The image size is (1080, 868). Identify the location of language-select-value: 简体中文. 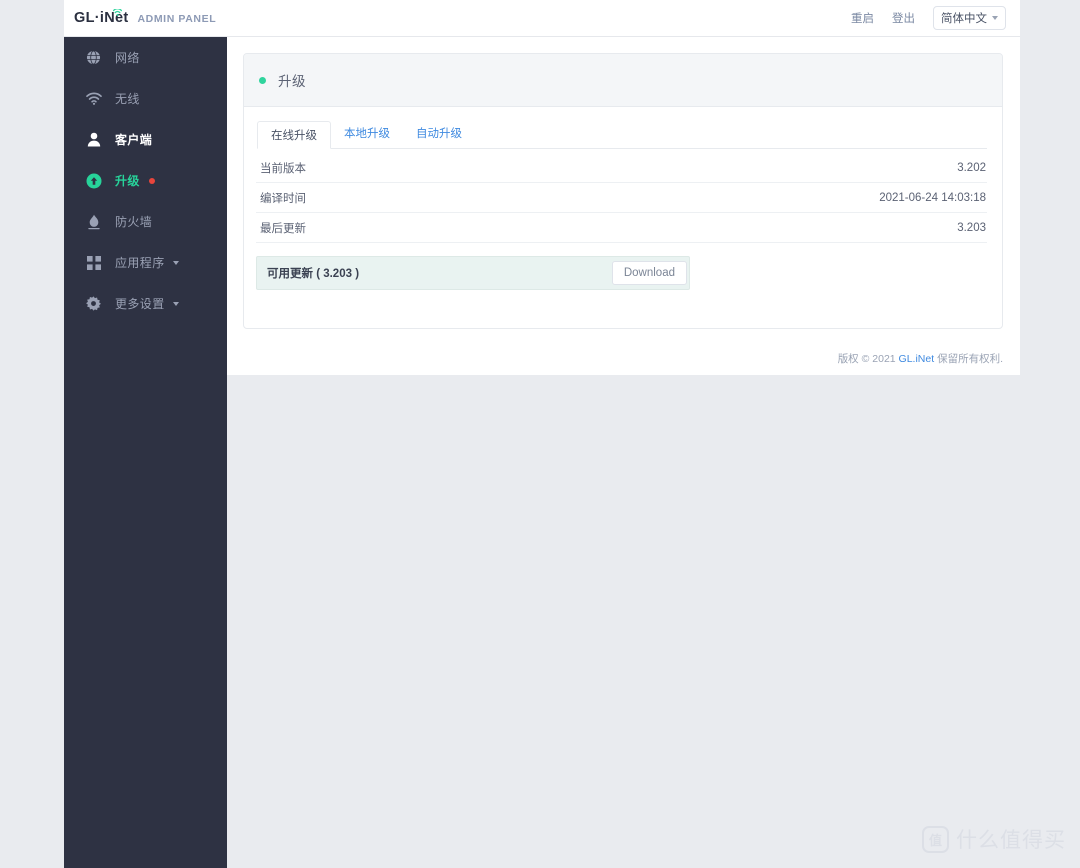
(964, 19).